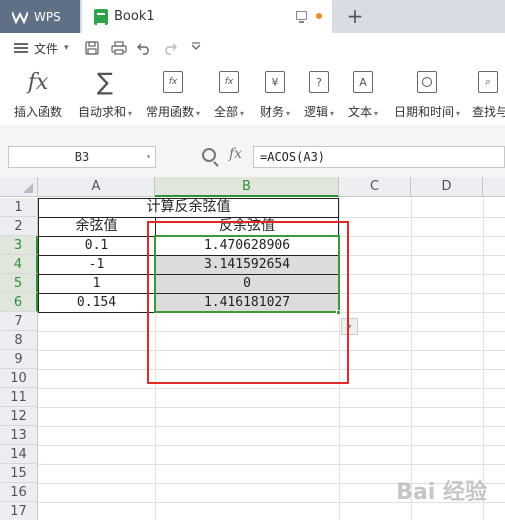 This screenshot has width=505, height=520. I want to click on formula-bar: B3 ▾ fx =ACOS(A3), so click(252, 151).